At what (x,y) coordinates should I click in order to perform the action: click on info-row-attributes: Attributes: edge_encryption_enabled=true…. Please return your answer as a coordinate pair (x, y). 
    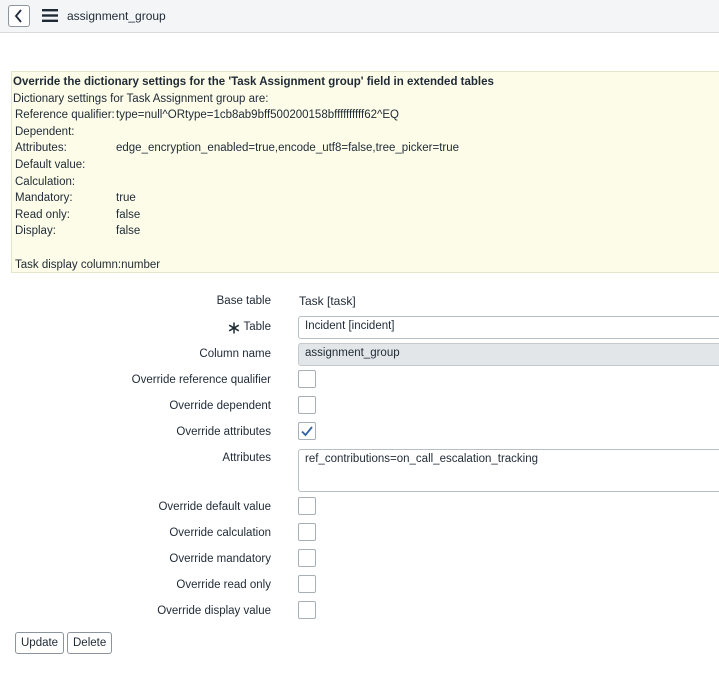
    Looking at the image, I should click on (366, 148).